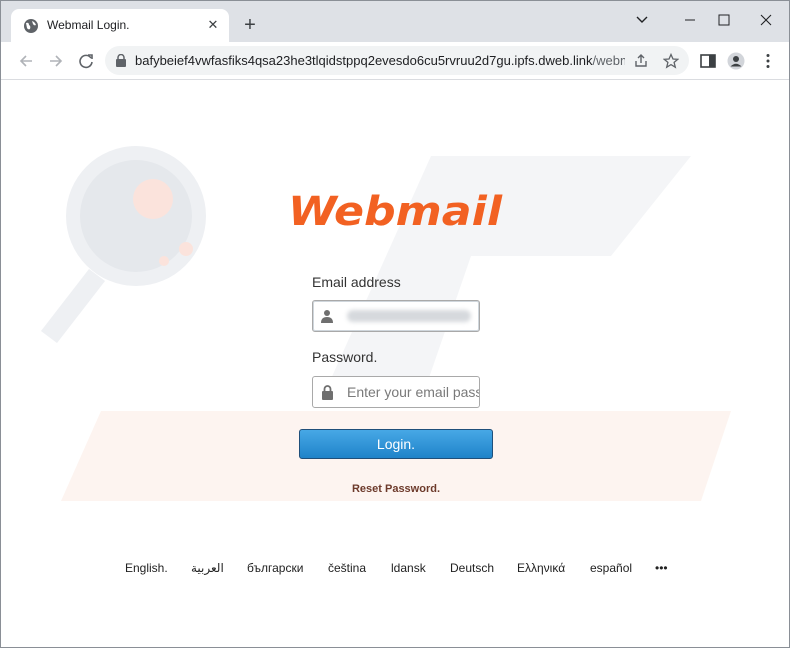 This screenshot has width=790, height=648. Describe the element at coordinates (541, 568) in the screenshot. I see `language-greek: Ελληνικά` at that location.